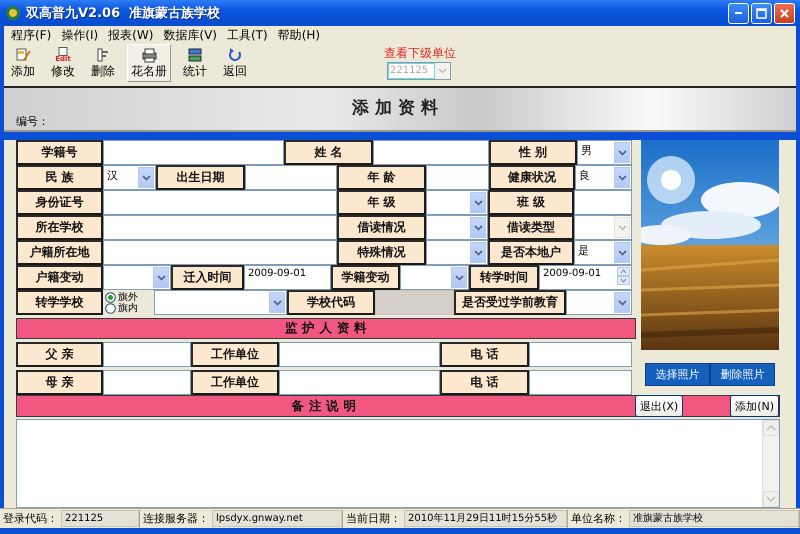  I want to click on toolbar-button: 花名册, so click(149, 63).